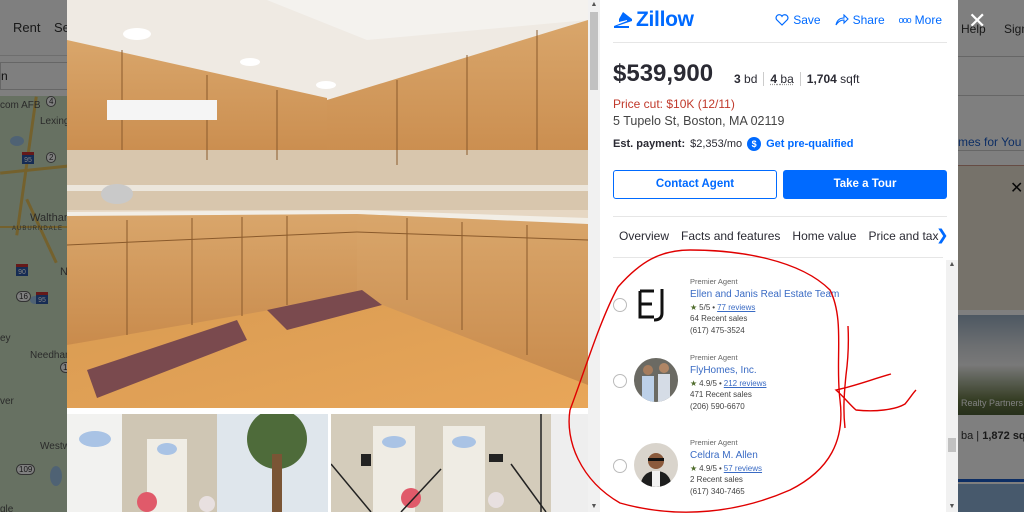 This screenshot has height=520, width=1024. I want to click on agent-logo-ej, so click(656, 305).